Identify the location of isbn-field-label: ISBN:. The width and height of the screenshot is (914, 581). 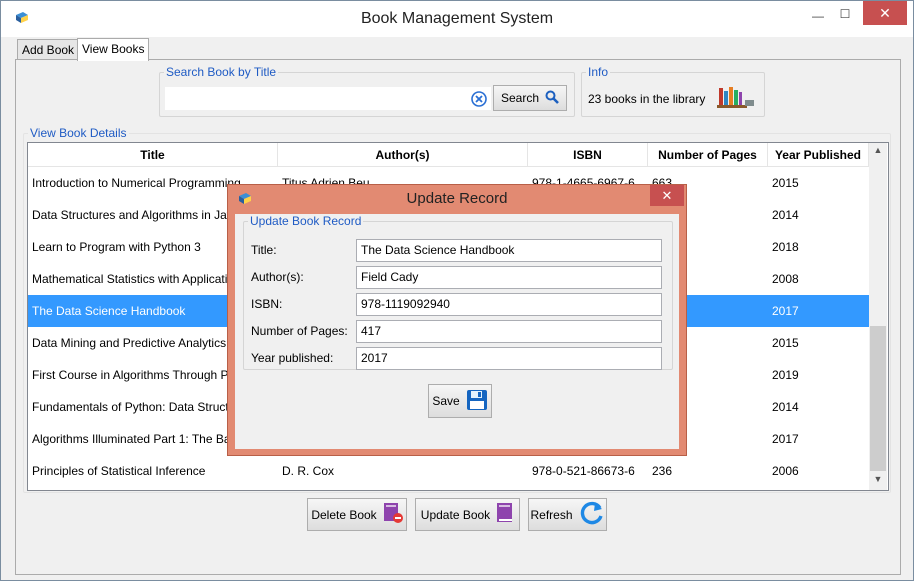
(267, 304).